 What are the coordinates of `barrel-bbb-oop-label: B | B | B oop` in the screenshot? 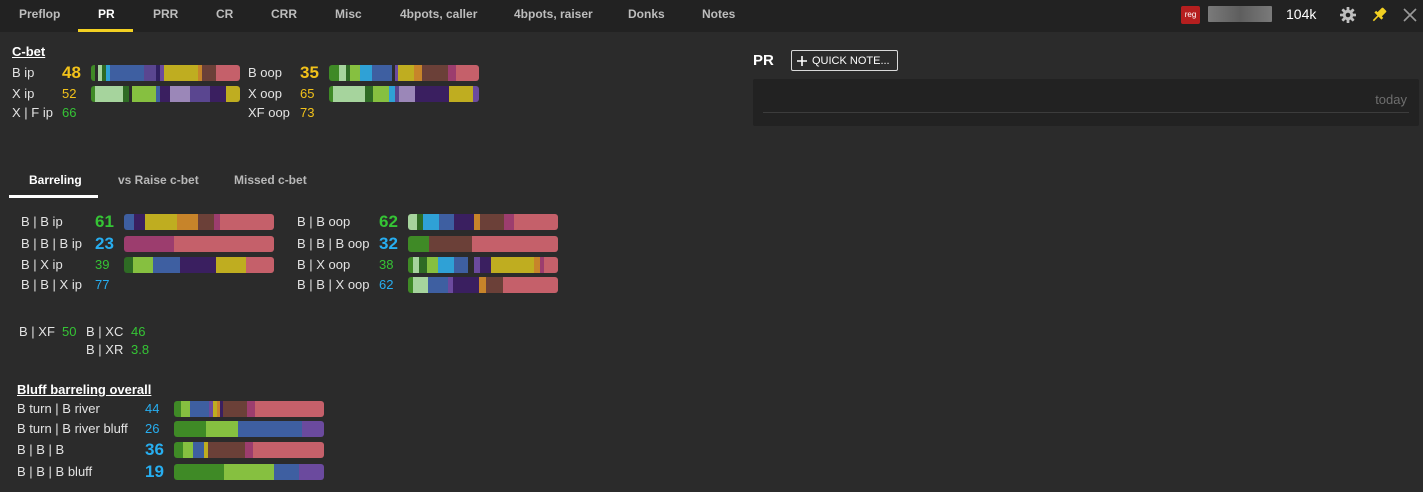 It's located at (333, 243).